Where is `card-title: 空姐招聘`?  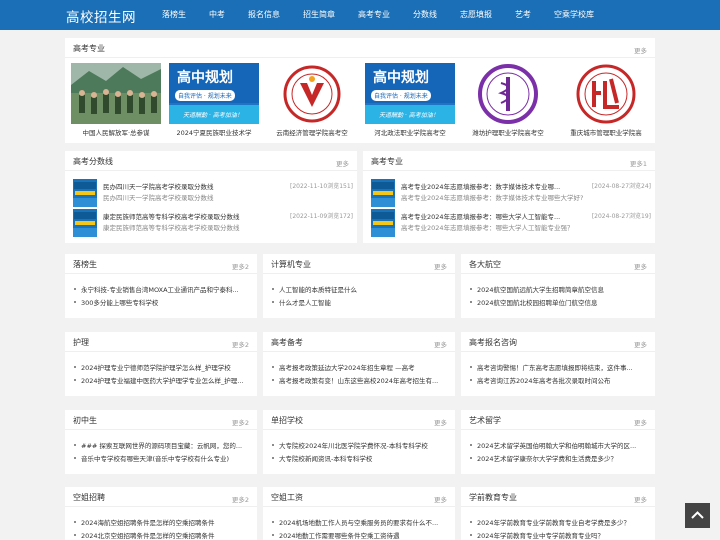
card-title: 空姐招聘 is located at coordinates (89, 497).